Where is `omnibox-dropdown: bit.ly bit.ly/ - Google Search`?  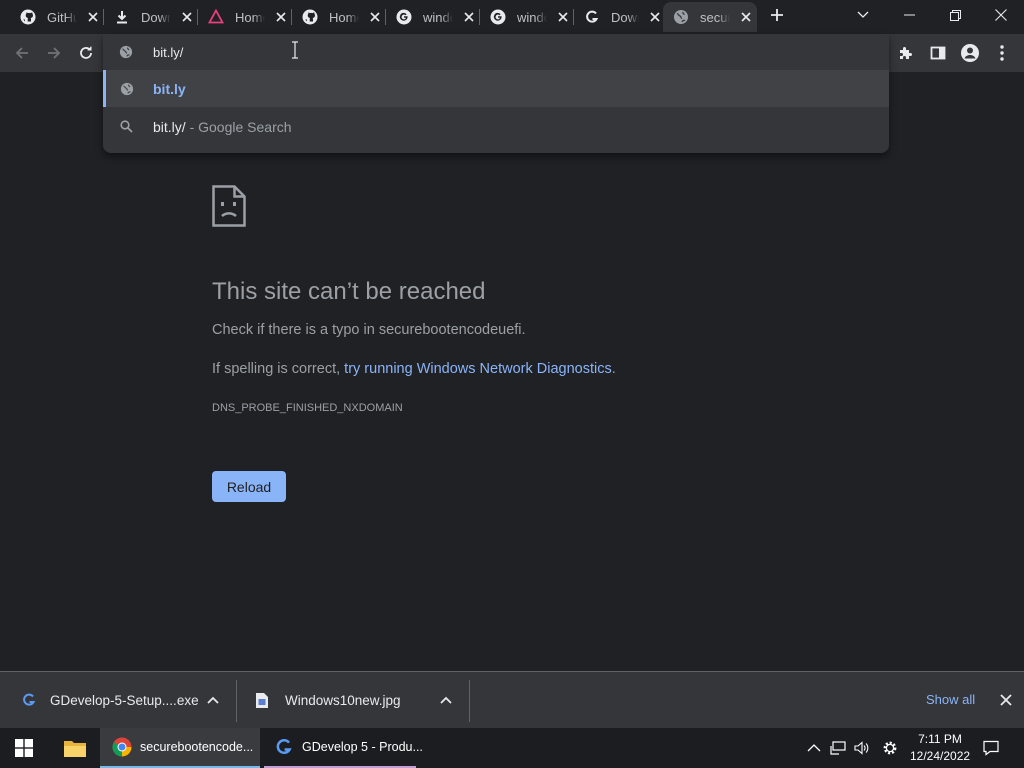
omnibox-dropdown: bit.ly bit.ly/ - Google Search is located at coordinates (496, 93).